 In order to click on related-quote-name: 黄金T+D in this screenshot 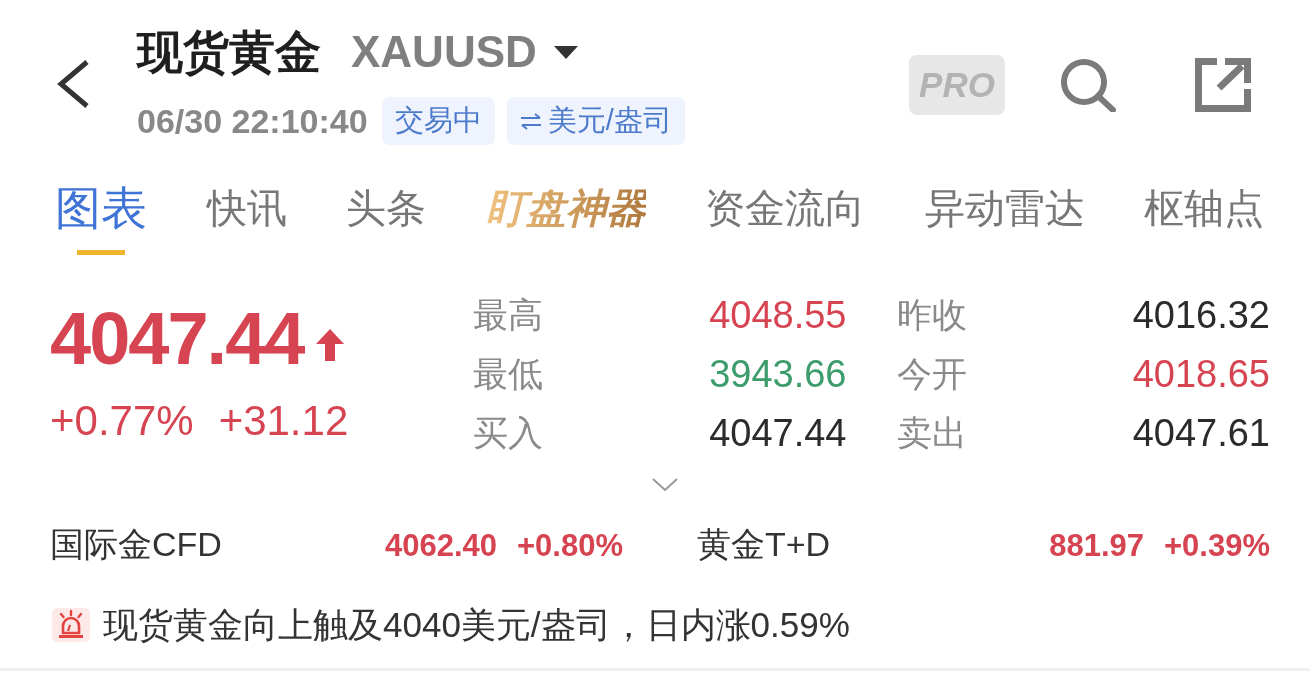, I will do `click(764, 544)`.